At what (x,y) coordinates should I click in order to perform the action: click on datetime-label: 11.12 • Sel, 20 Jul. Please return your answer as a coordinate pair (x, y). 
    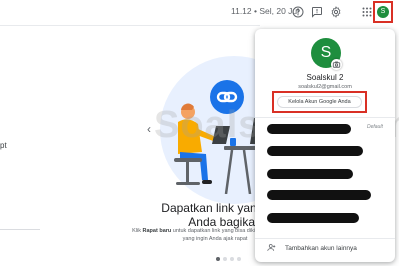
    Looking at the image, I should click on (265, 11).